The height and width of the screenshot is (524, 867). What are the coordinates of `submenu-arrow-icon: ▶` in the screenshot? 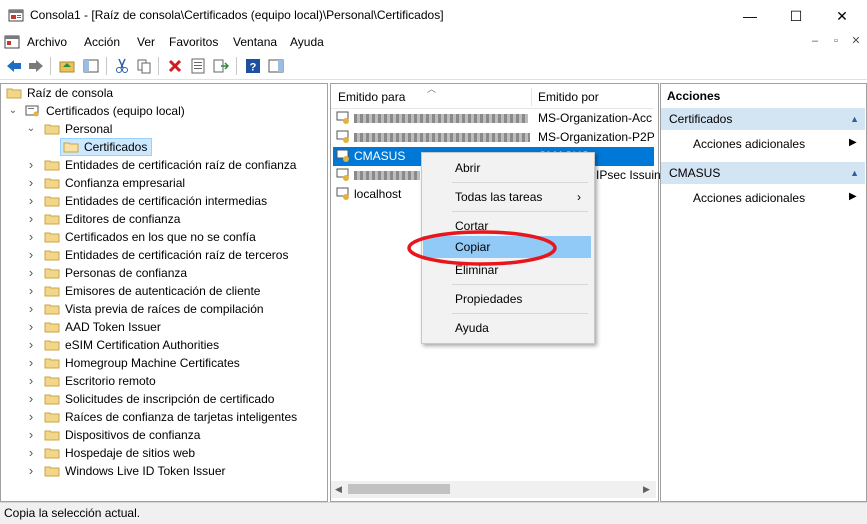 It's located at (853, 142).